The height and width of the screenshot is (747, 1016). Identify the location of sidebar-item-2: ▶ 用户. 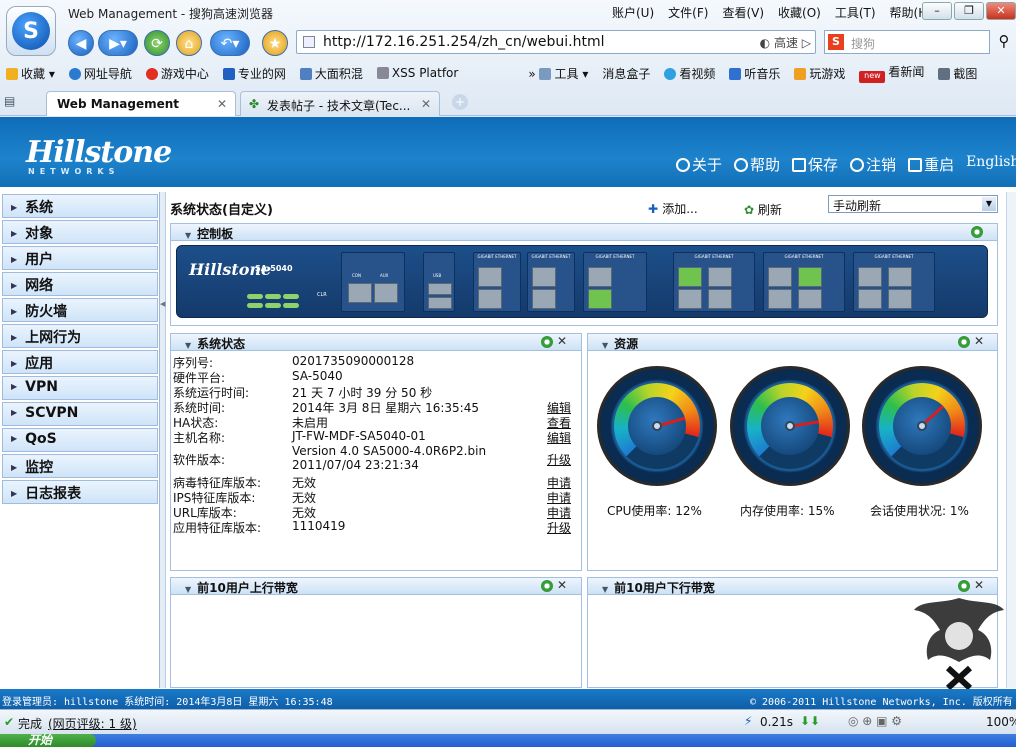
(80, 258).